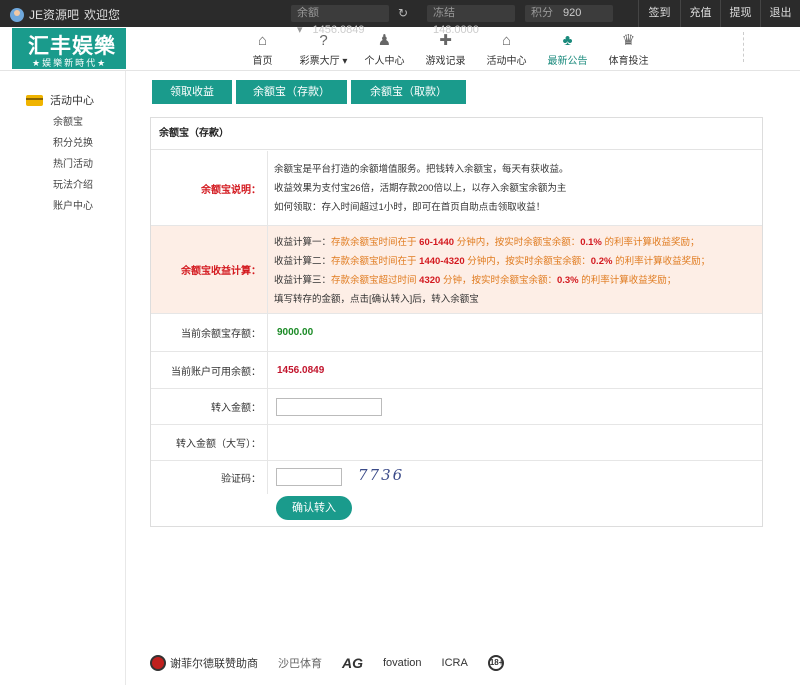  I want to click on sidebar-header: 活动中心, so click(60, 100).